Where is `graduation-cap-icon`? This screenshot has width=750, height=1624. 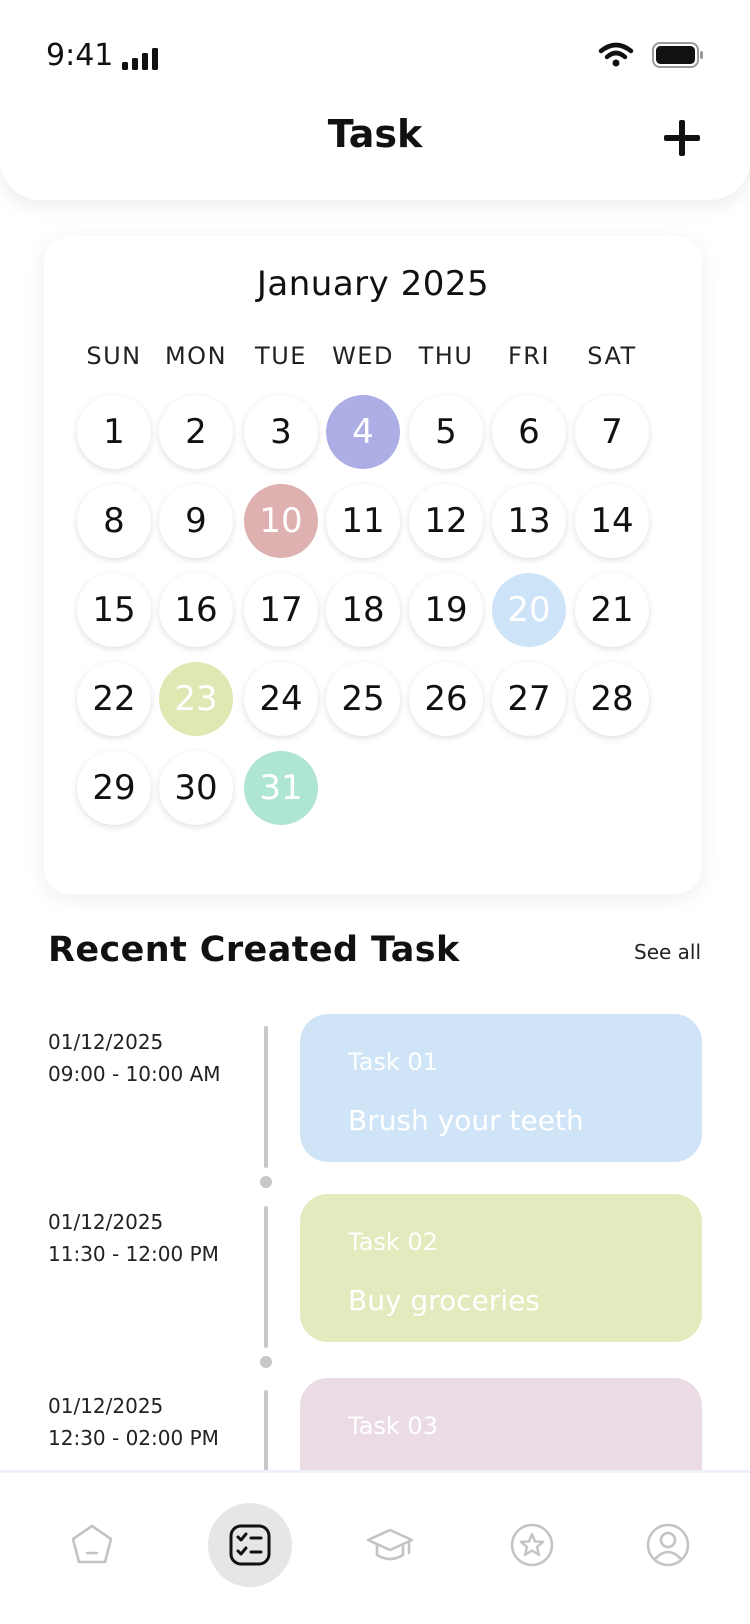 graduation-cap-icon is located at coordinates (390, 1544).